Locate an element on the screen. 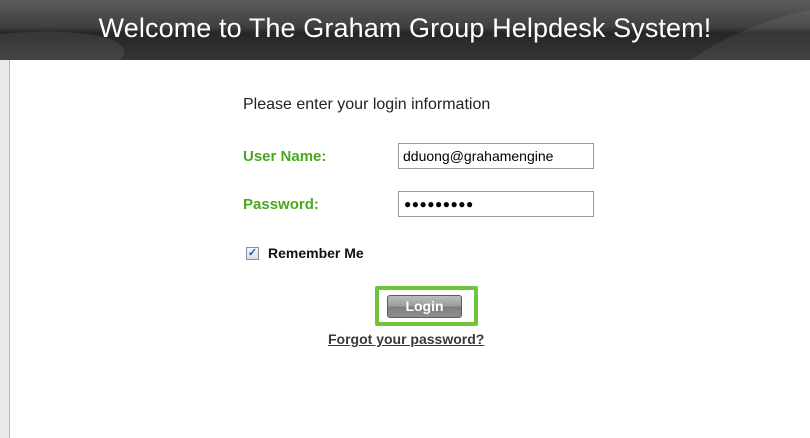  remember-me-label: Remember Me is located at coordinates (316, 253).